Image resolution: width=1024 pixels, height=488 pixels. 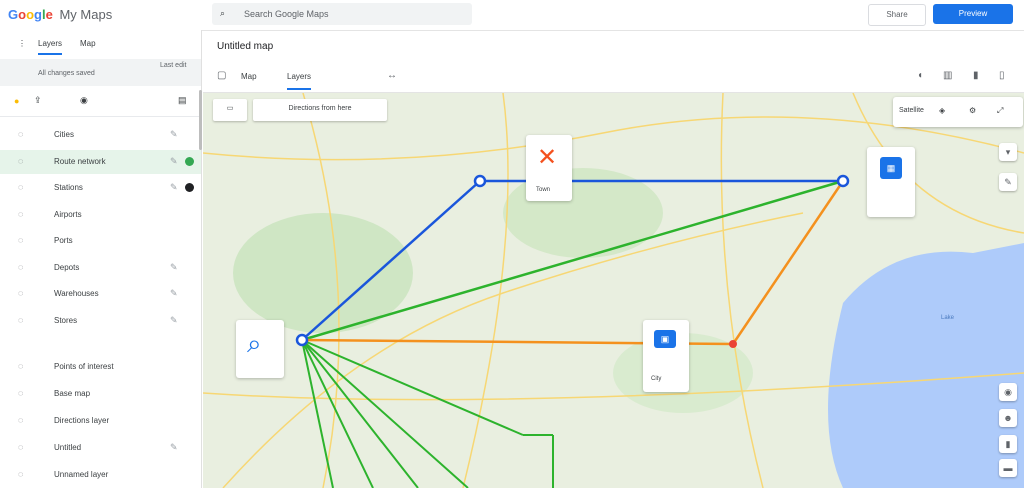 I want to click on station-icon: ▦, so click(x=891, y=168).